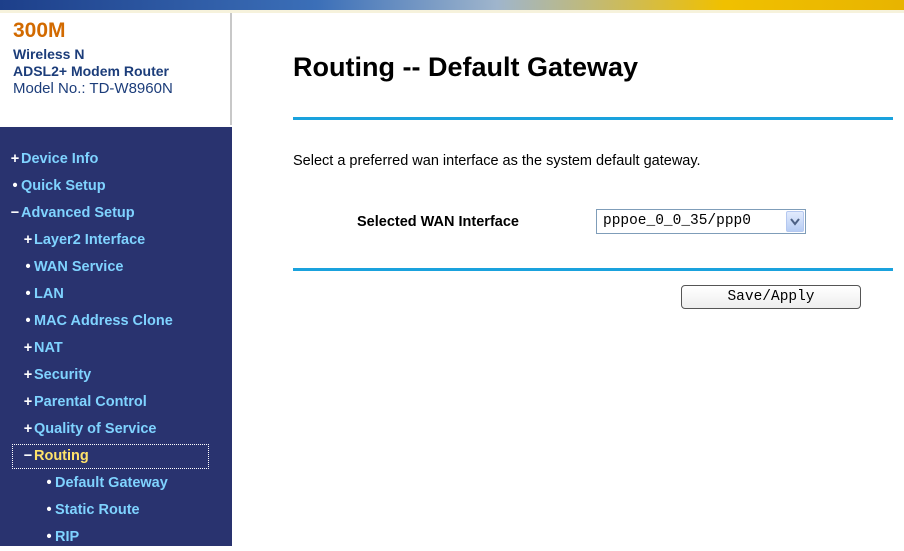  What do you see at coordinates (677, 221) in the screenshot?
I see `wan-interface-value: pppoe_0_0_35/ppp0` at bounding box center [677, 221].